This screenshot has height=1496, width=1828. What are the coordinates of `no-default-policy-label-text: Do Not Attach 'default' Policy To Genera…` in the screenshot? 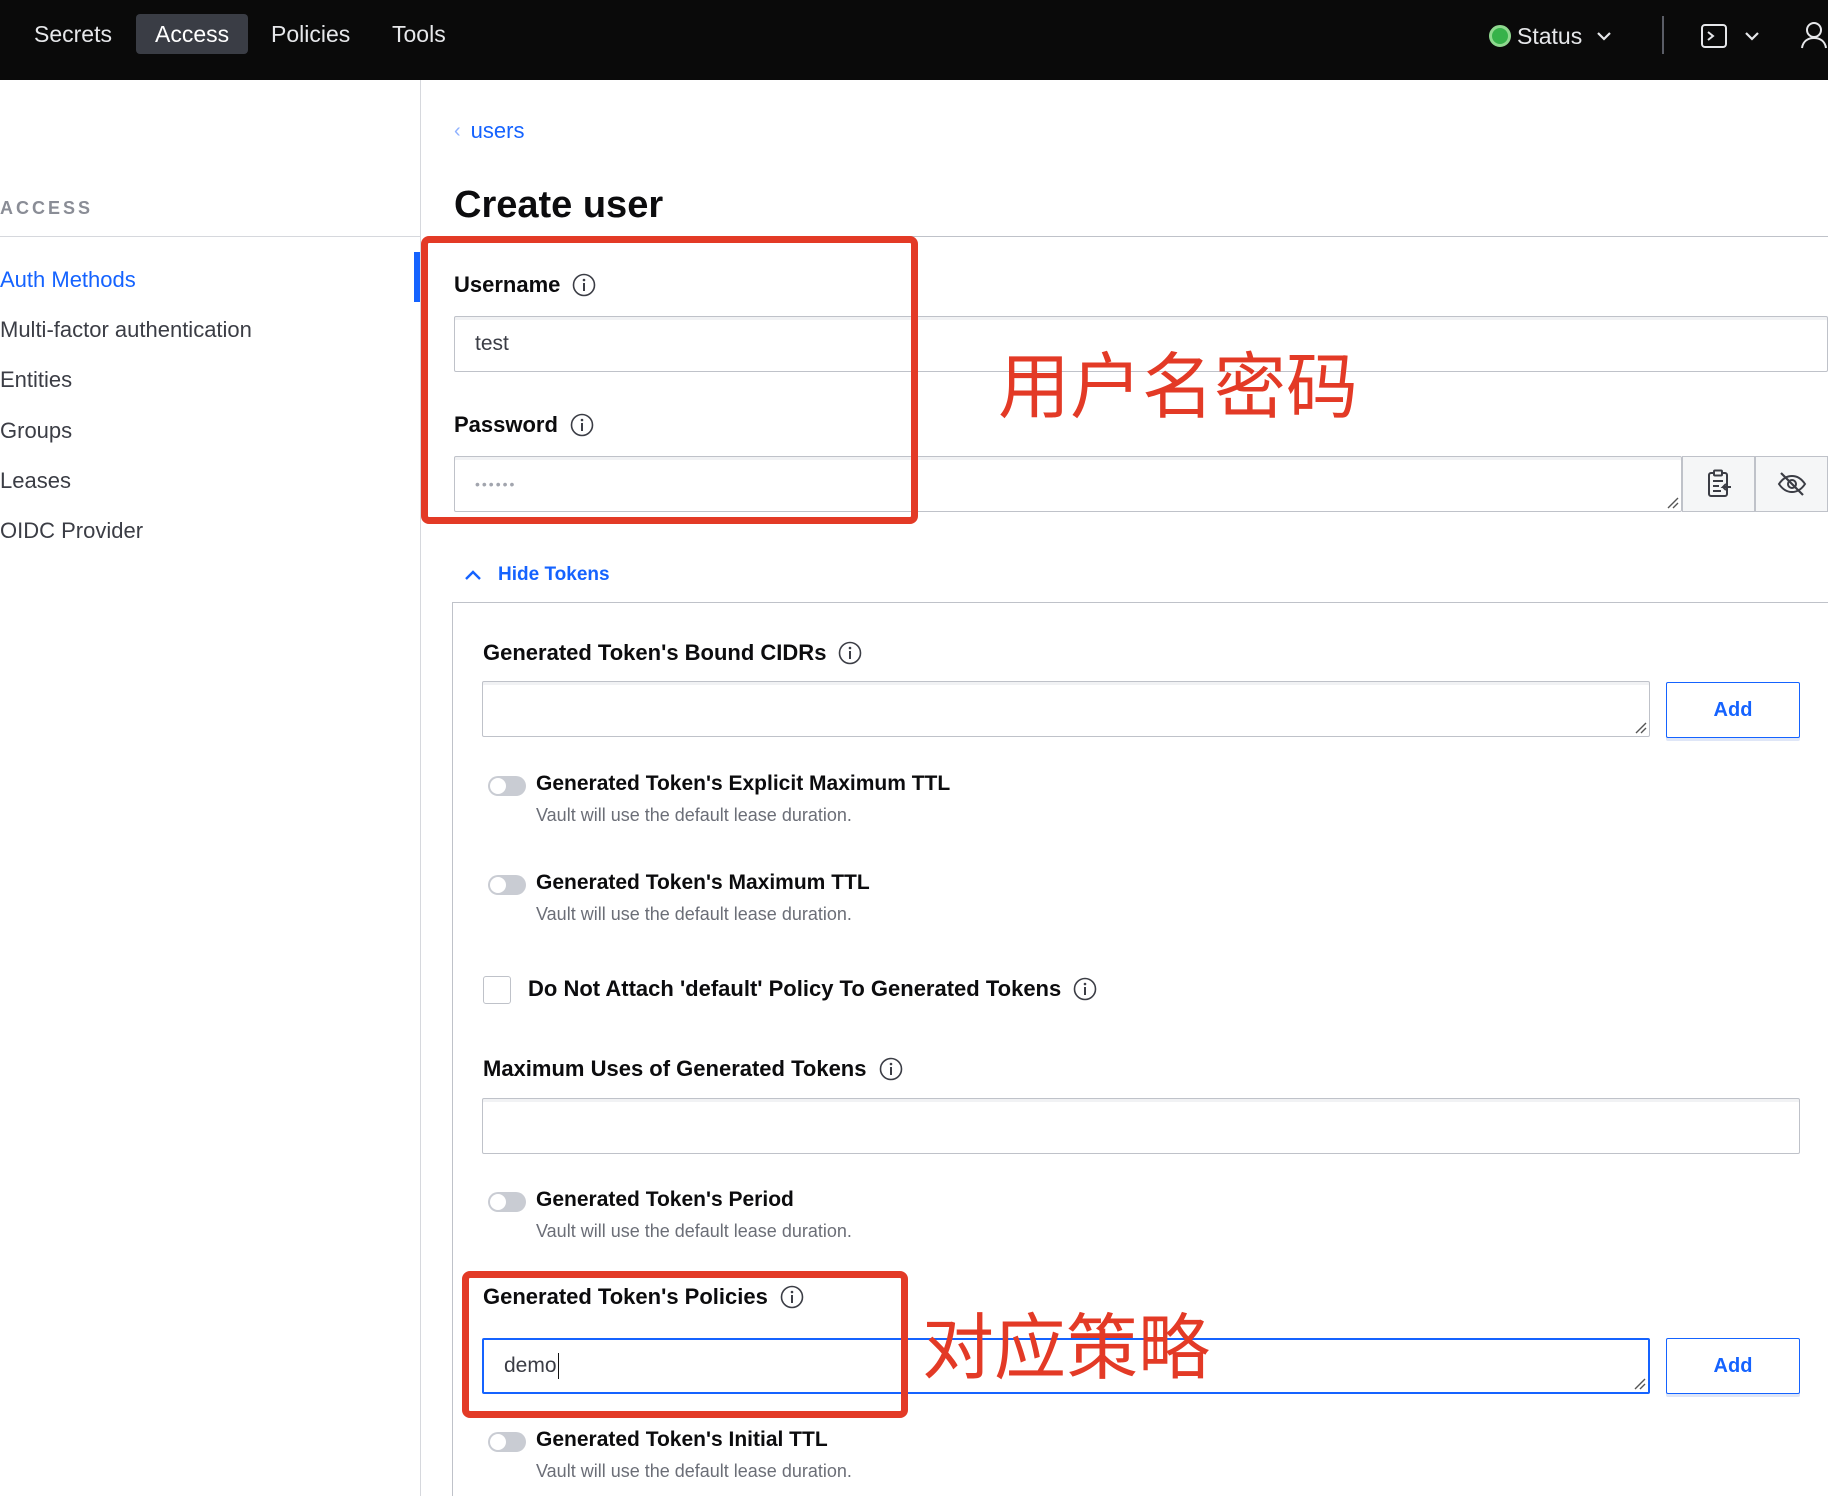 It's located at (795, 988).